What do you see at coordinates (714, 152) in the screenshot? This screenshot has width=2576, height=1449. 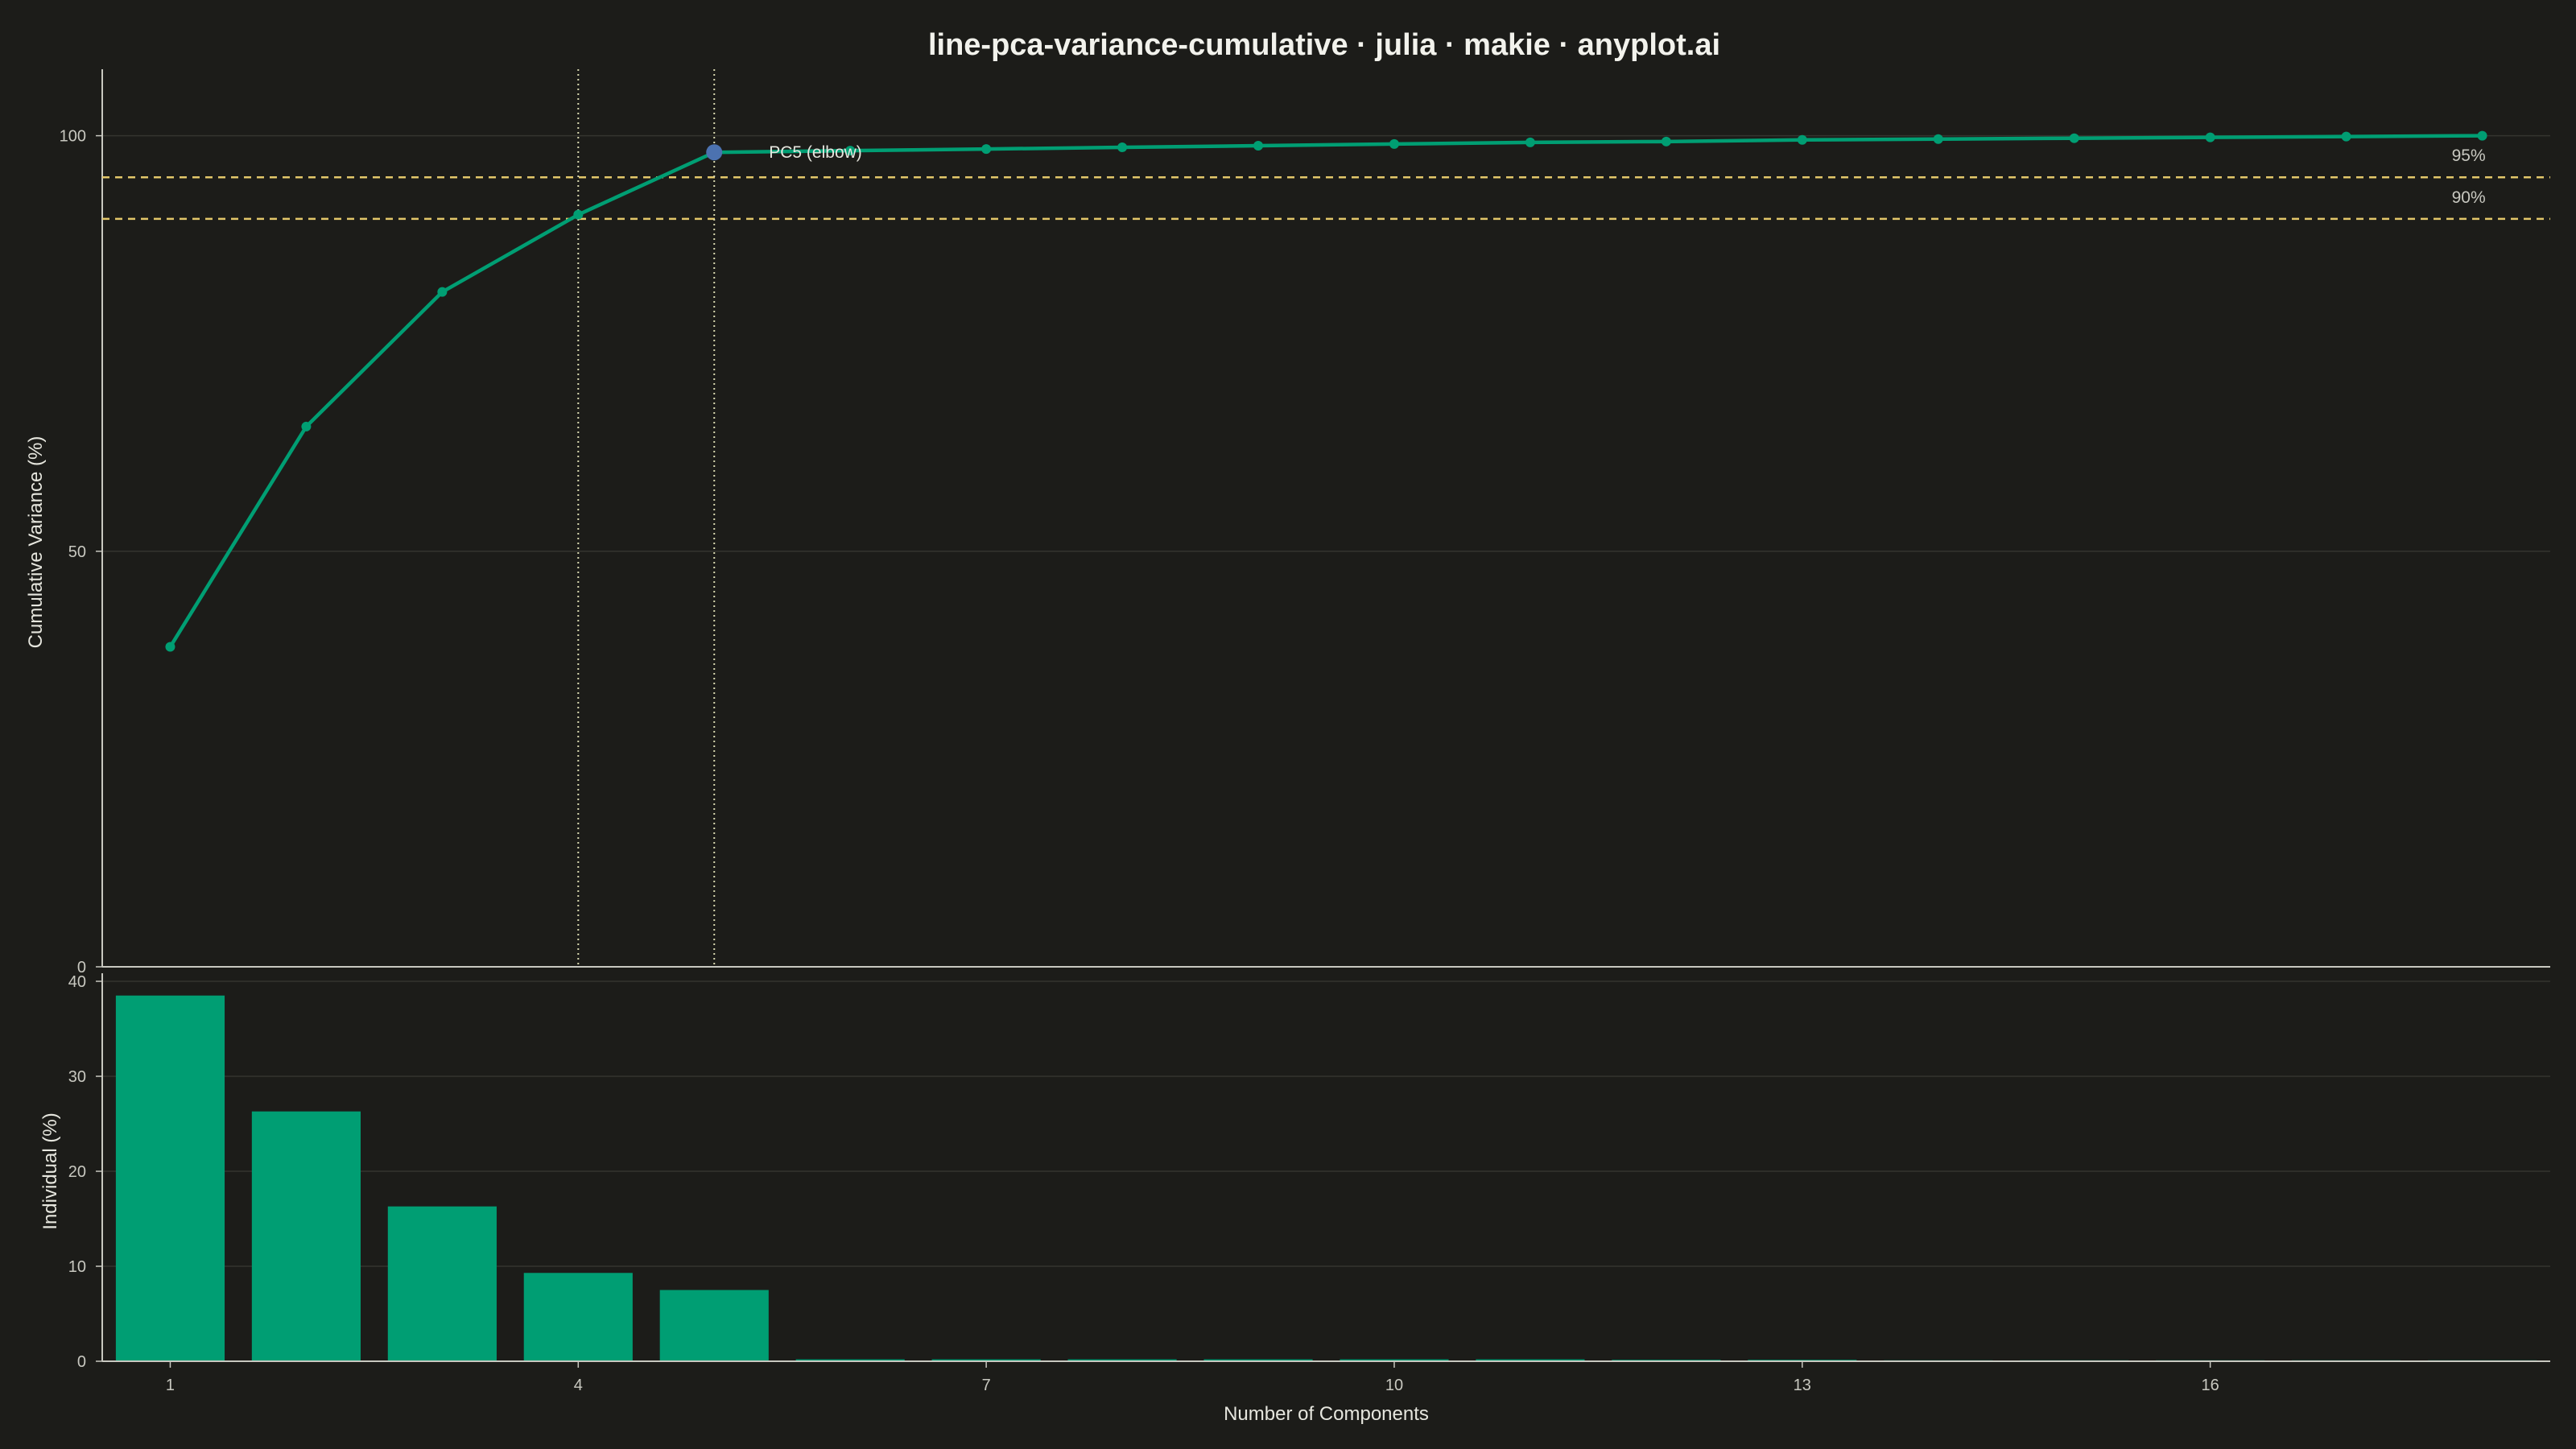 I see `elbow-highlight-point` at bounding box center [714, 152].